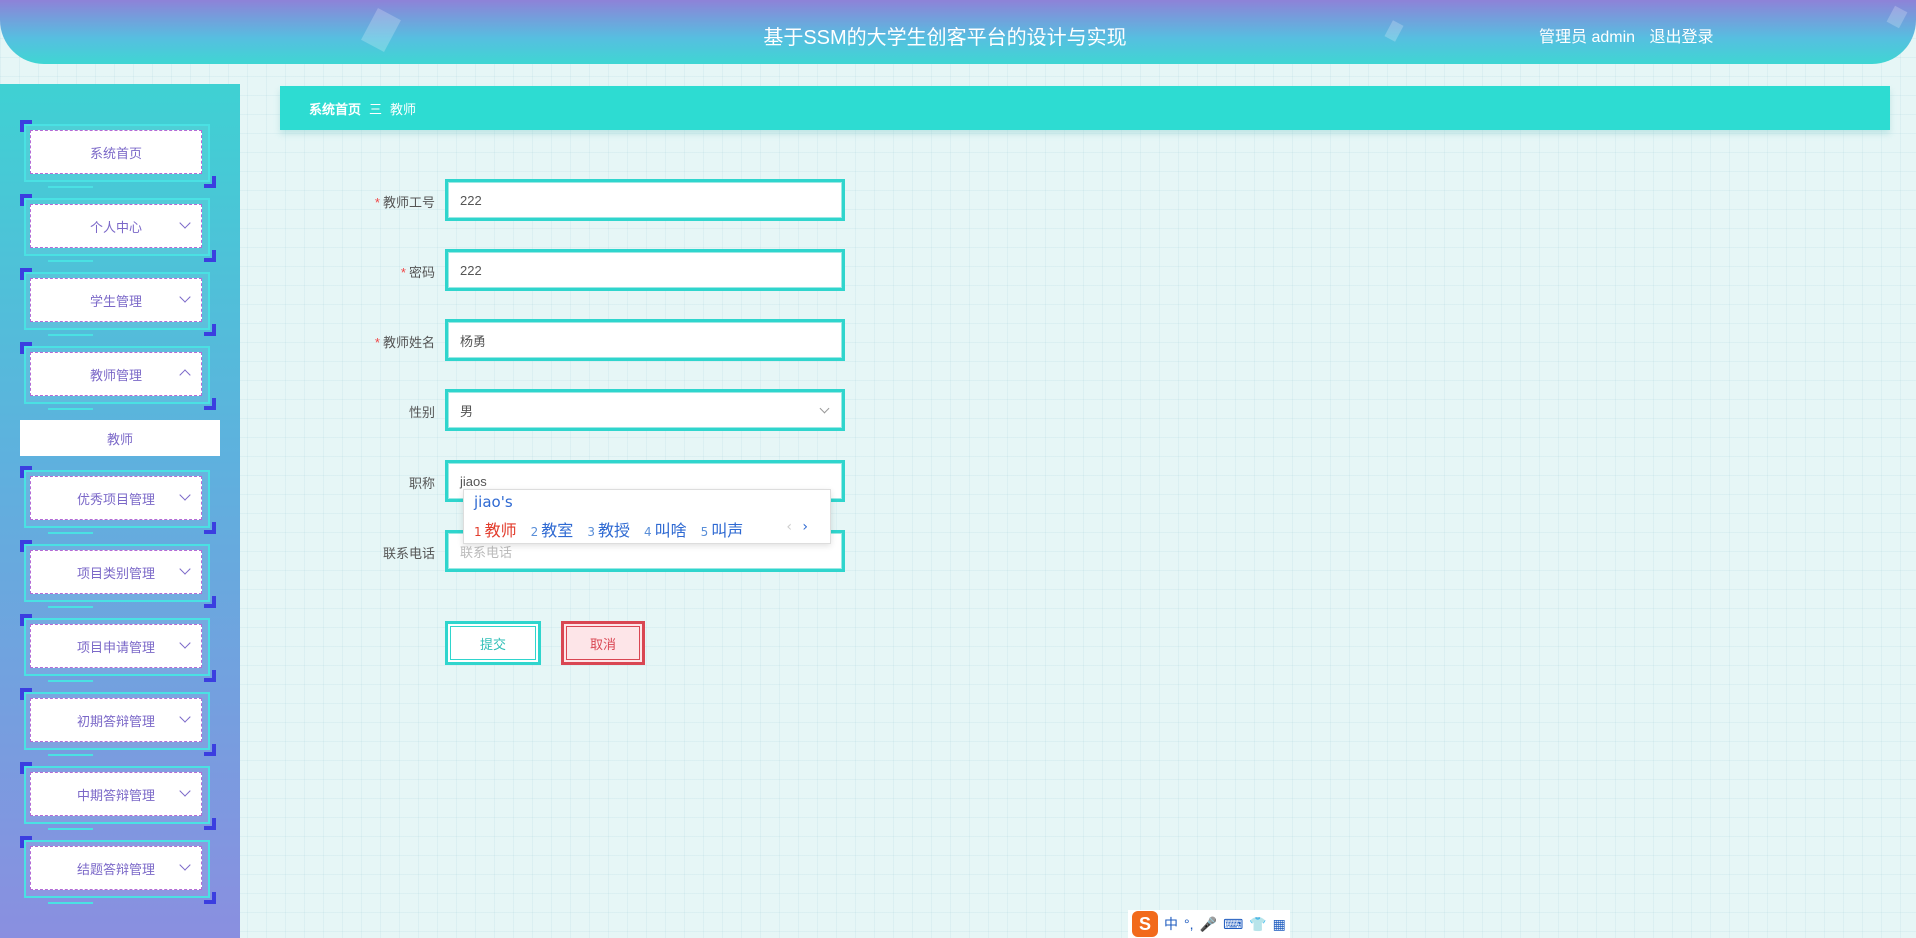  I want to click on ime-candidate: 4 叫啥, so click(665, 529).